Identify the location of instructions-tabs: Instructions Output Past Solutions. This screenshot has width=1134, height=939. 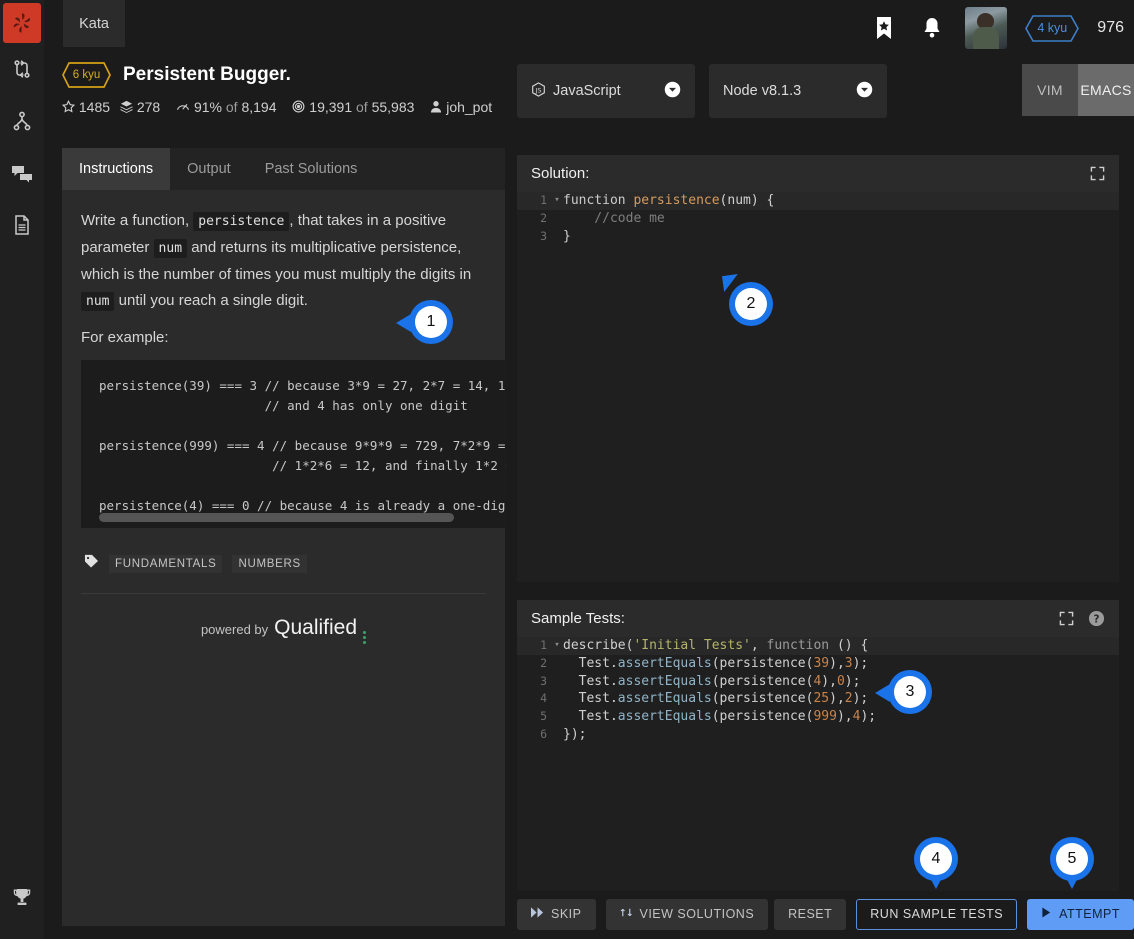
(283, 169).